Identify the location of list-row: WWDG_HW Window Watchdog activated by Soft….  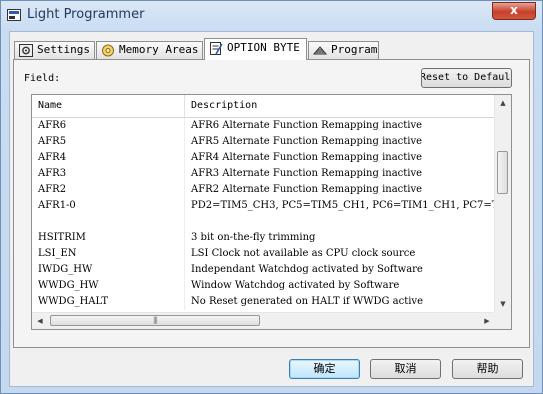
(263, 286).